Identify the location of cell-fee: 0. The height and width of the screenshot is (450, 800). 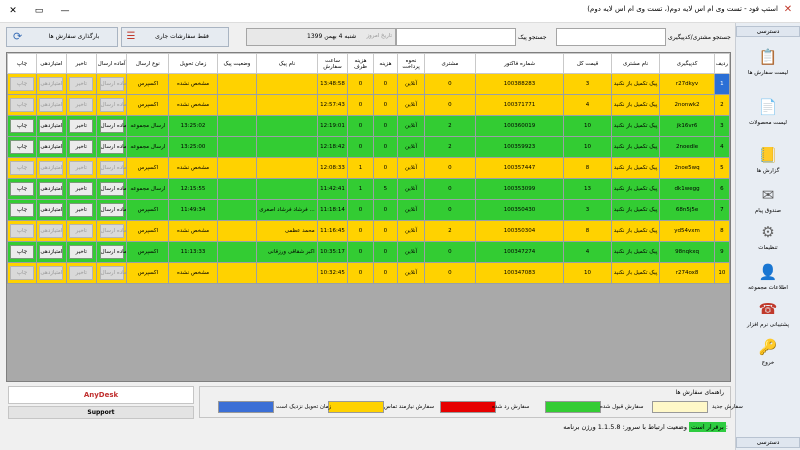
(385, 168).